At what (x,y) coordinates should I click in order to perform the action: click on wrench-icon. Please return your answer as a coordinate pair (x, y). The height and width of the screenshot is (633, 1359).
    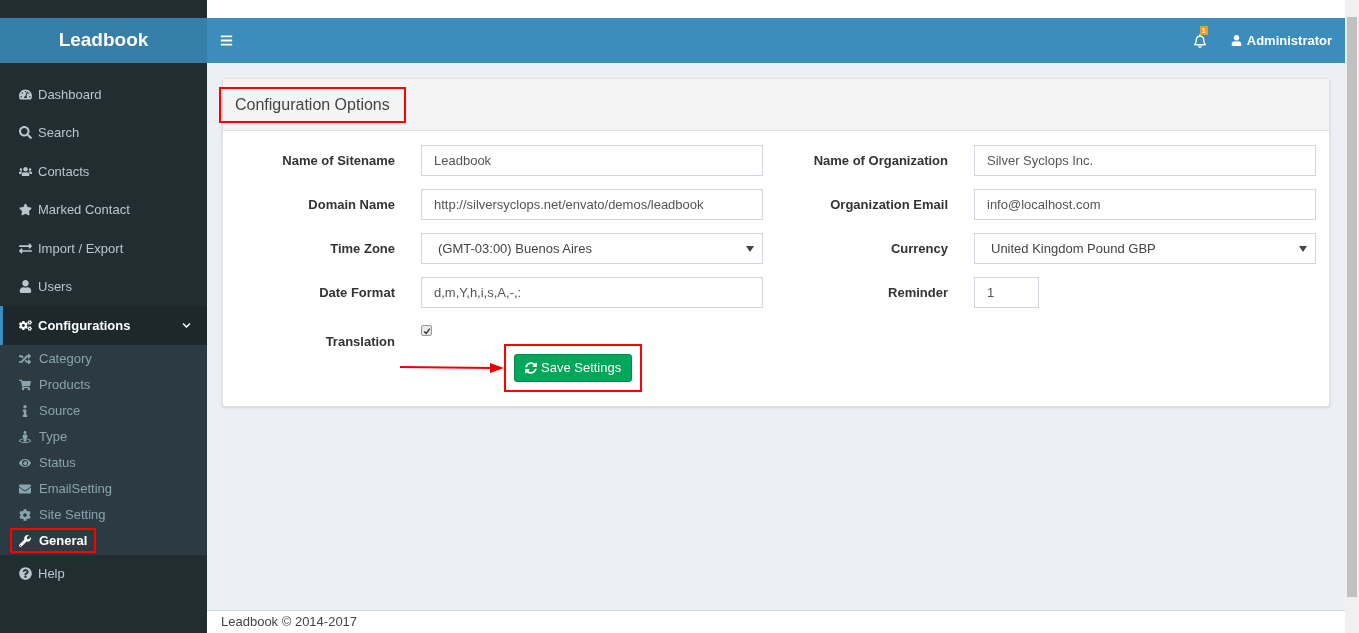
    Looking at the image, I should click on (25, 540).